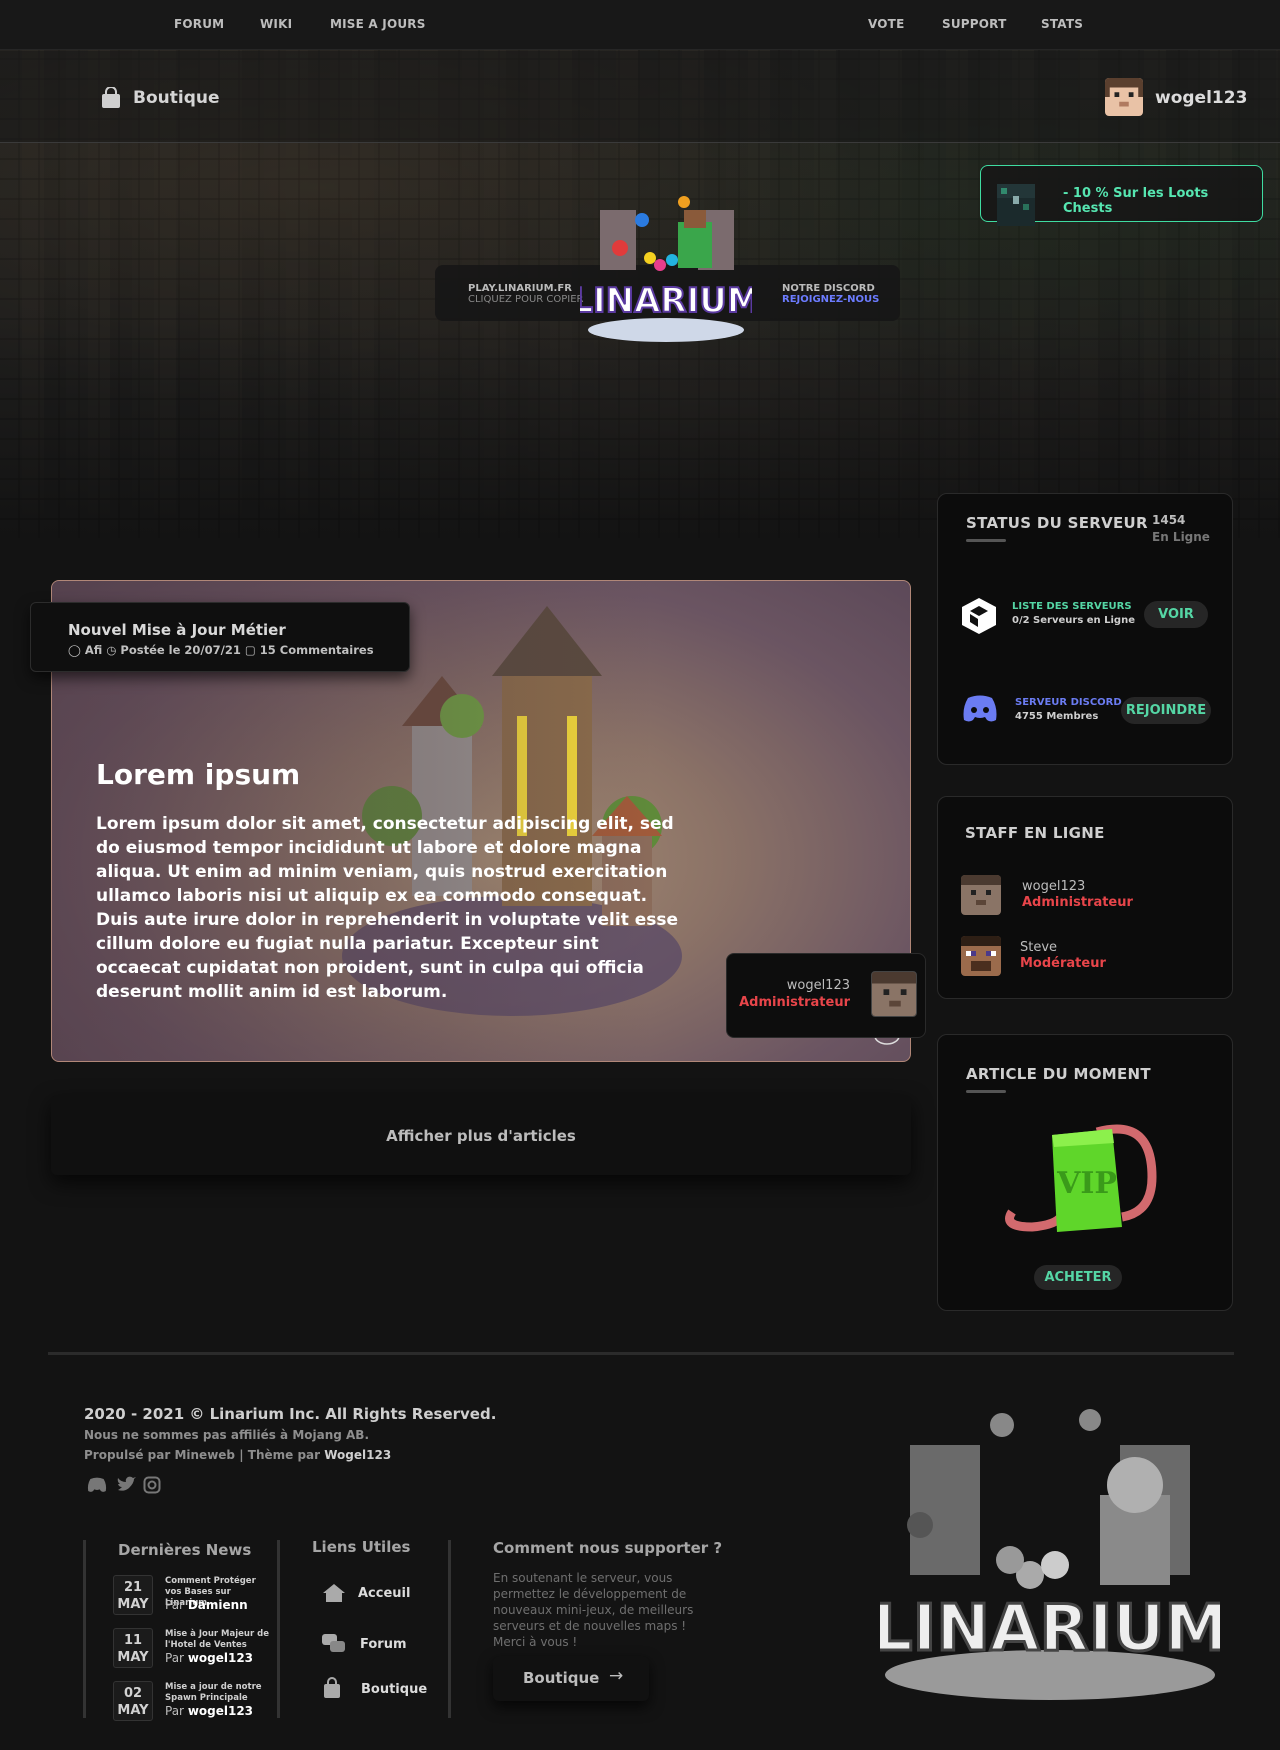 The height and width of the screenshot is (1750, 1280). What do you see at coordinates (378, 24) in the screenshot?
I see `nav-updates: MISE A JOURS` at bounding box center [378, 24].